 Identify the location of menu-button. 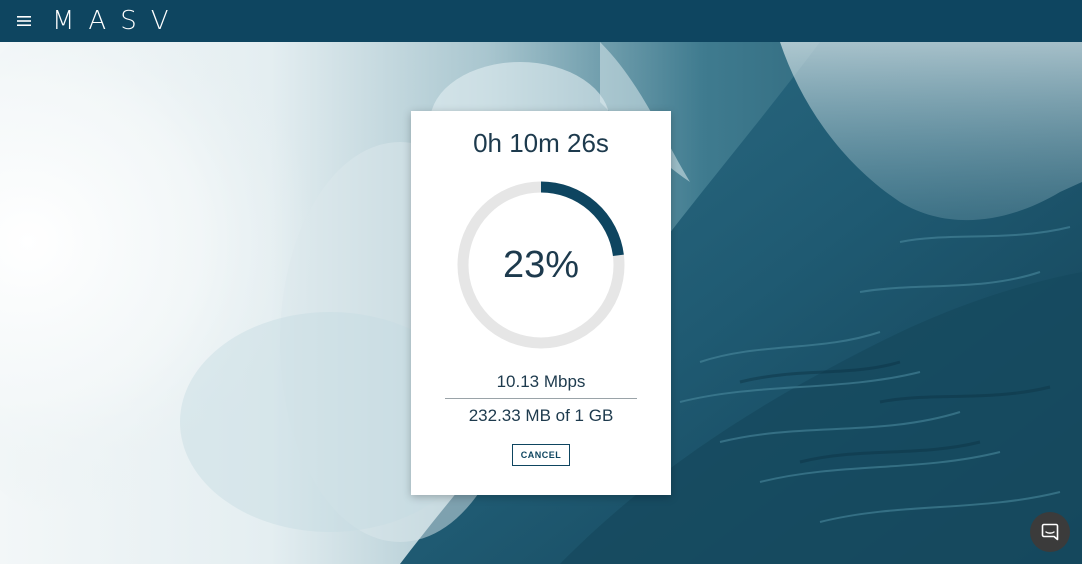
(24, 21).